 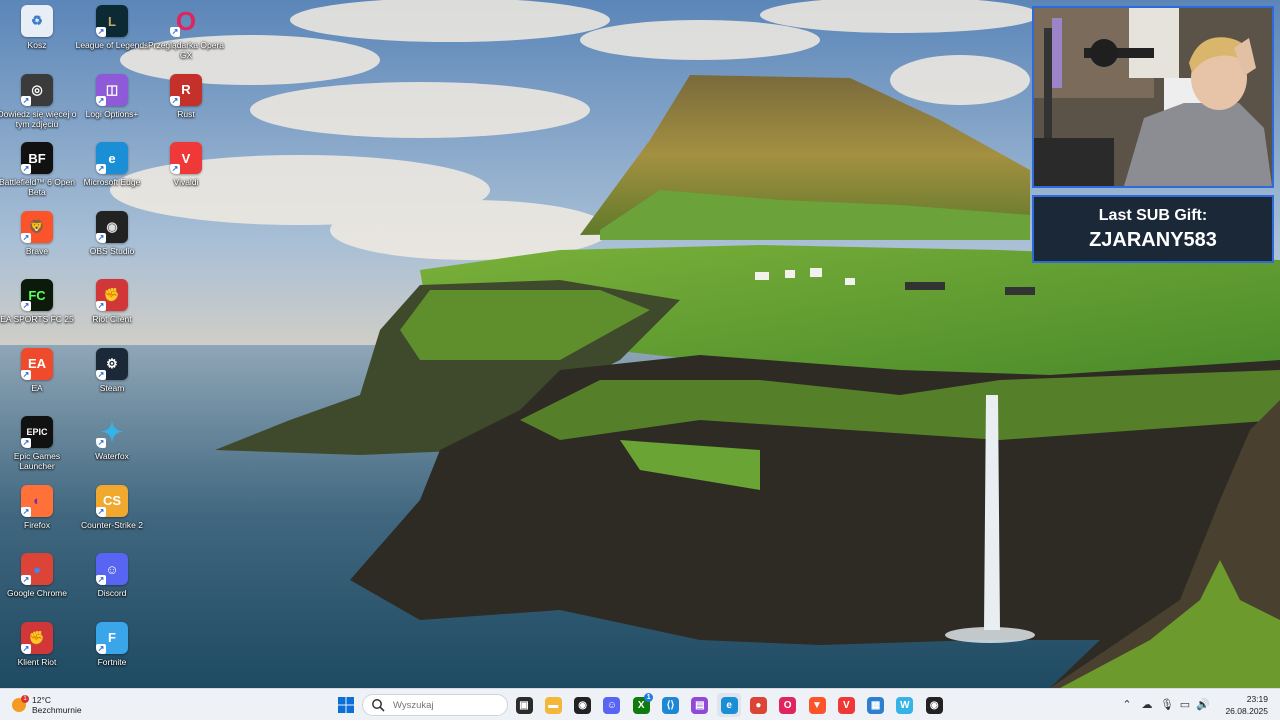 What do you see at coordinates (112, 158) in the screenshot?
I see `edge-icon: e ↗` at bounding box center [112, 158].